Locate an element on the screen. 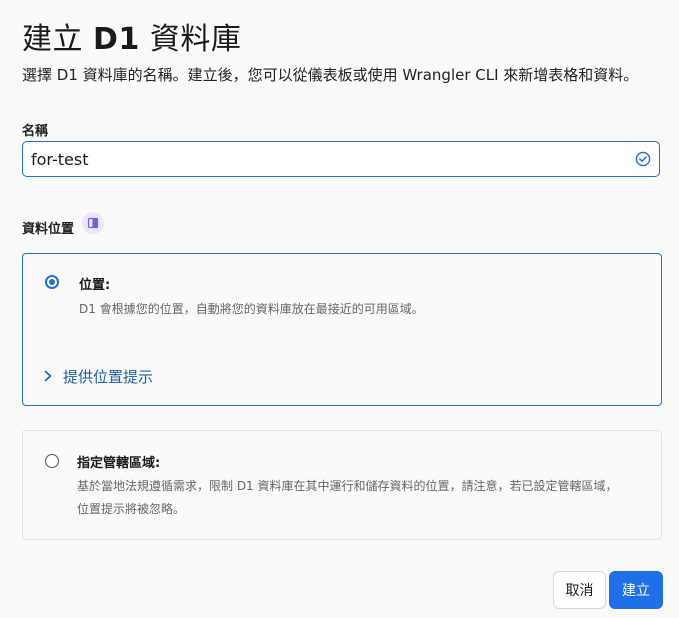 The width and height of the screenshot is (679, 618). cancel-button: 取消 is located at coordinates (579, 590).